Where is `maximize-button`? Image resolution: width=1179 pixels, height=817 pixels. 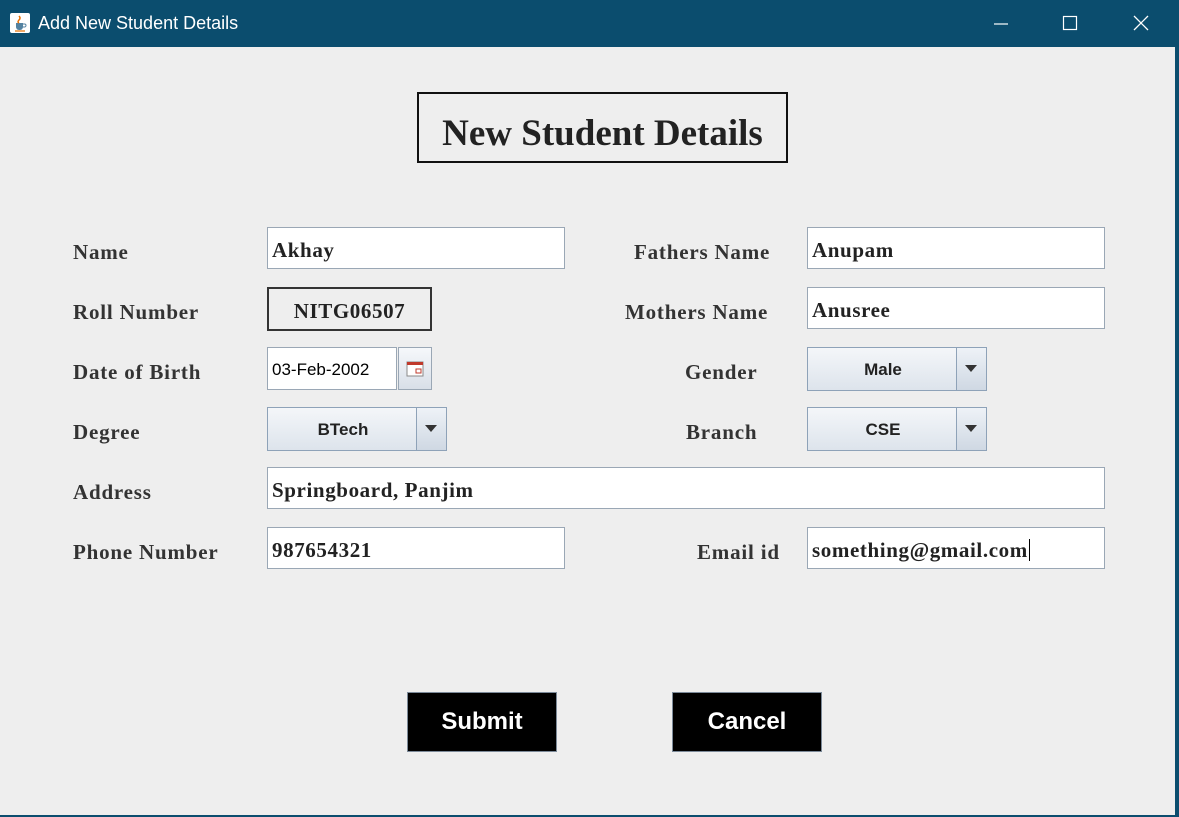
maximize-button is located at coordinates (1070, 23).